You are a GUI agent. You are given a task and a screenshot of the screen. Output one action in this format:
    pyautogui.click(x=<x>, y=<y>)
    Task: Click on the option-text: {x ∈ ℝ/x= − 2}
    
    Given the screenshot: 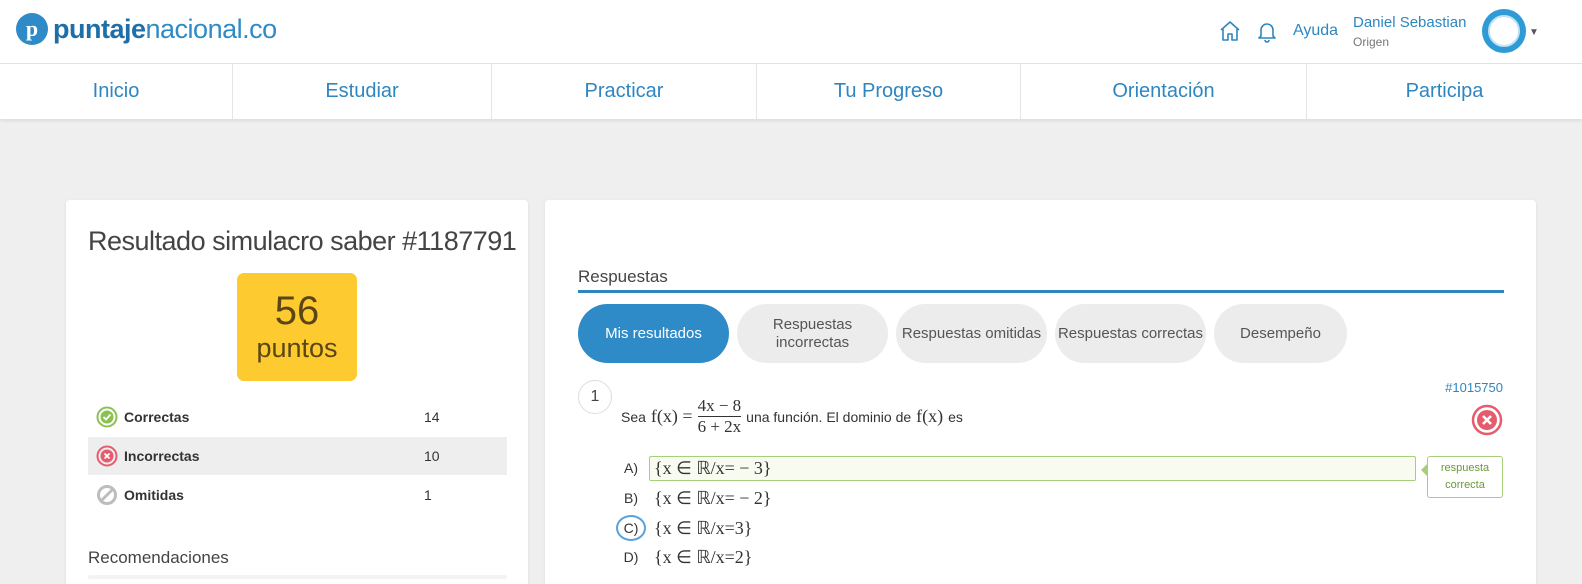 What is the action you would take?
    pyautogui.click(x=713, y=497)
    